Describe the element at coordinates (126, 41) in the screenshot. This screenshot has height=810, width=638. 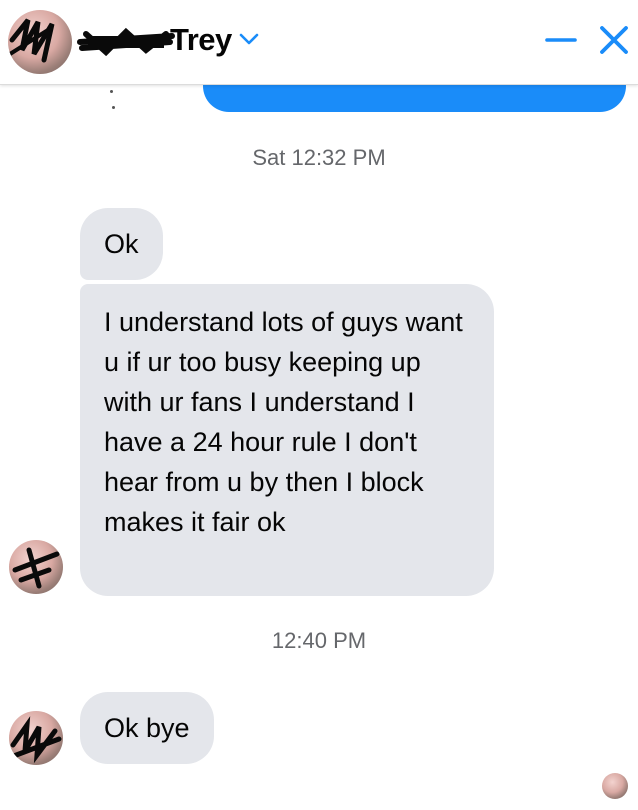
I see `name-redaction-scribble` at that location.